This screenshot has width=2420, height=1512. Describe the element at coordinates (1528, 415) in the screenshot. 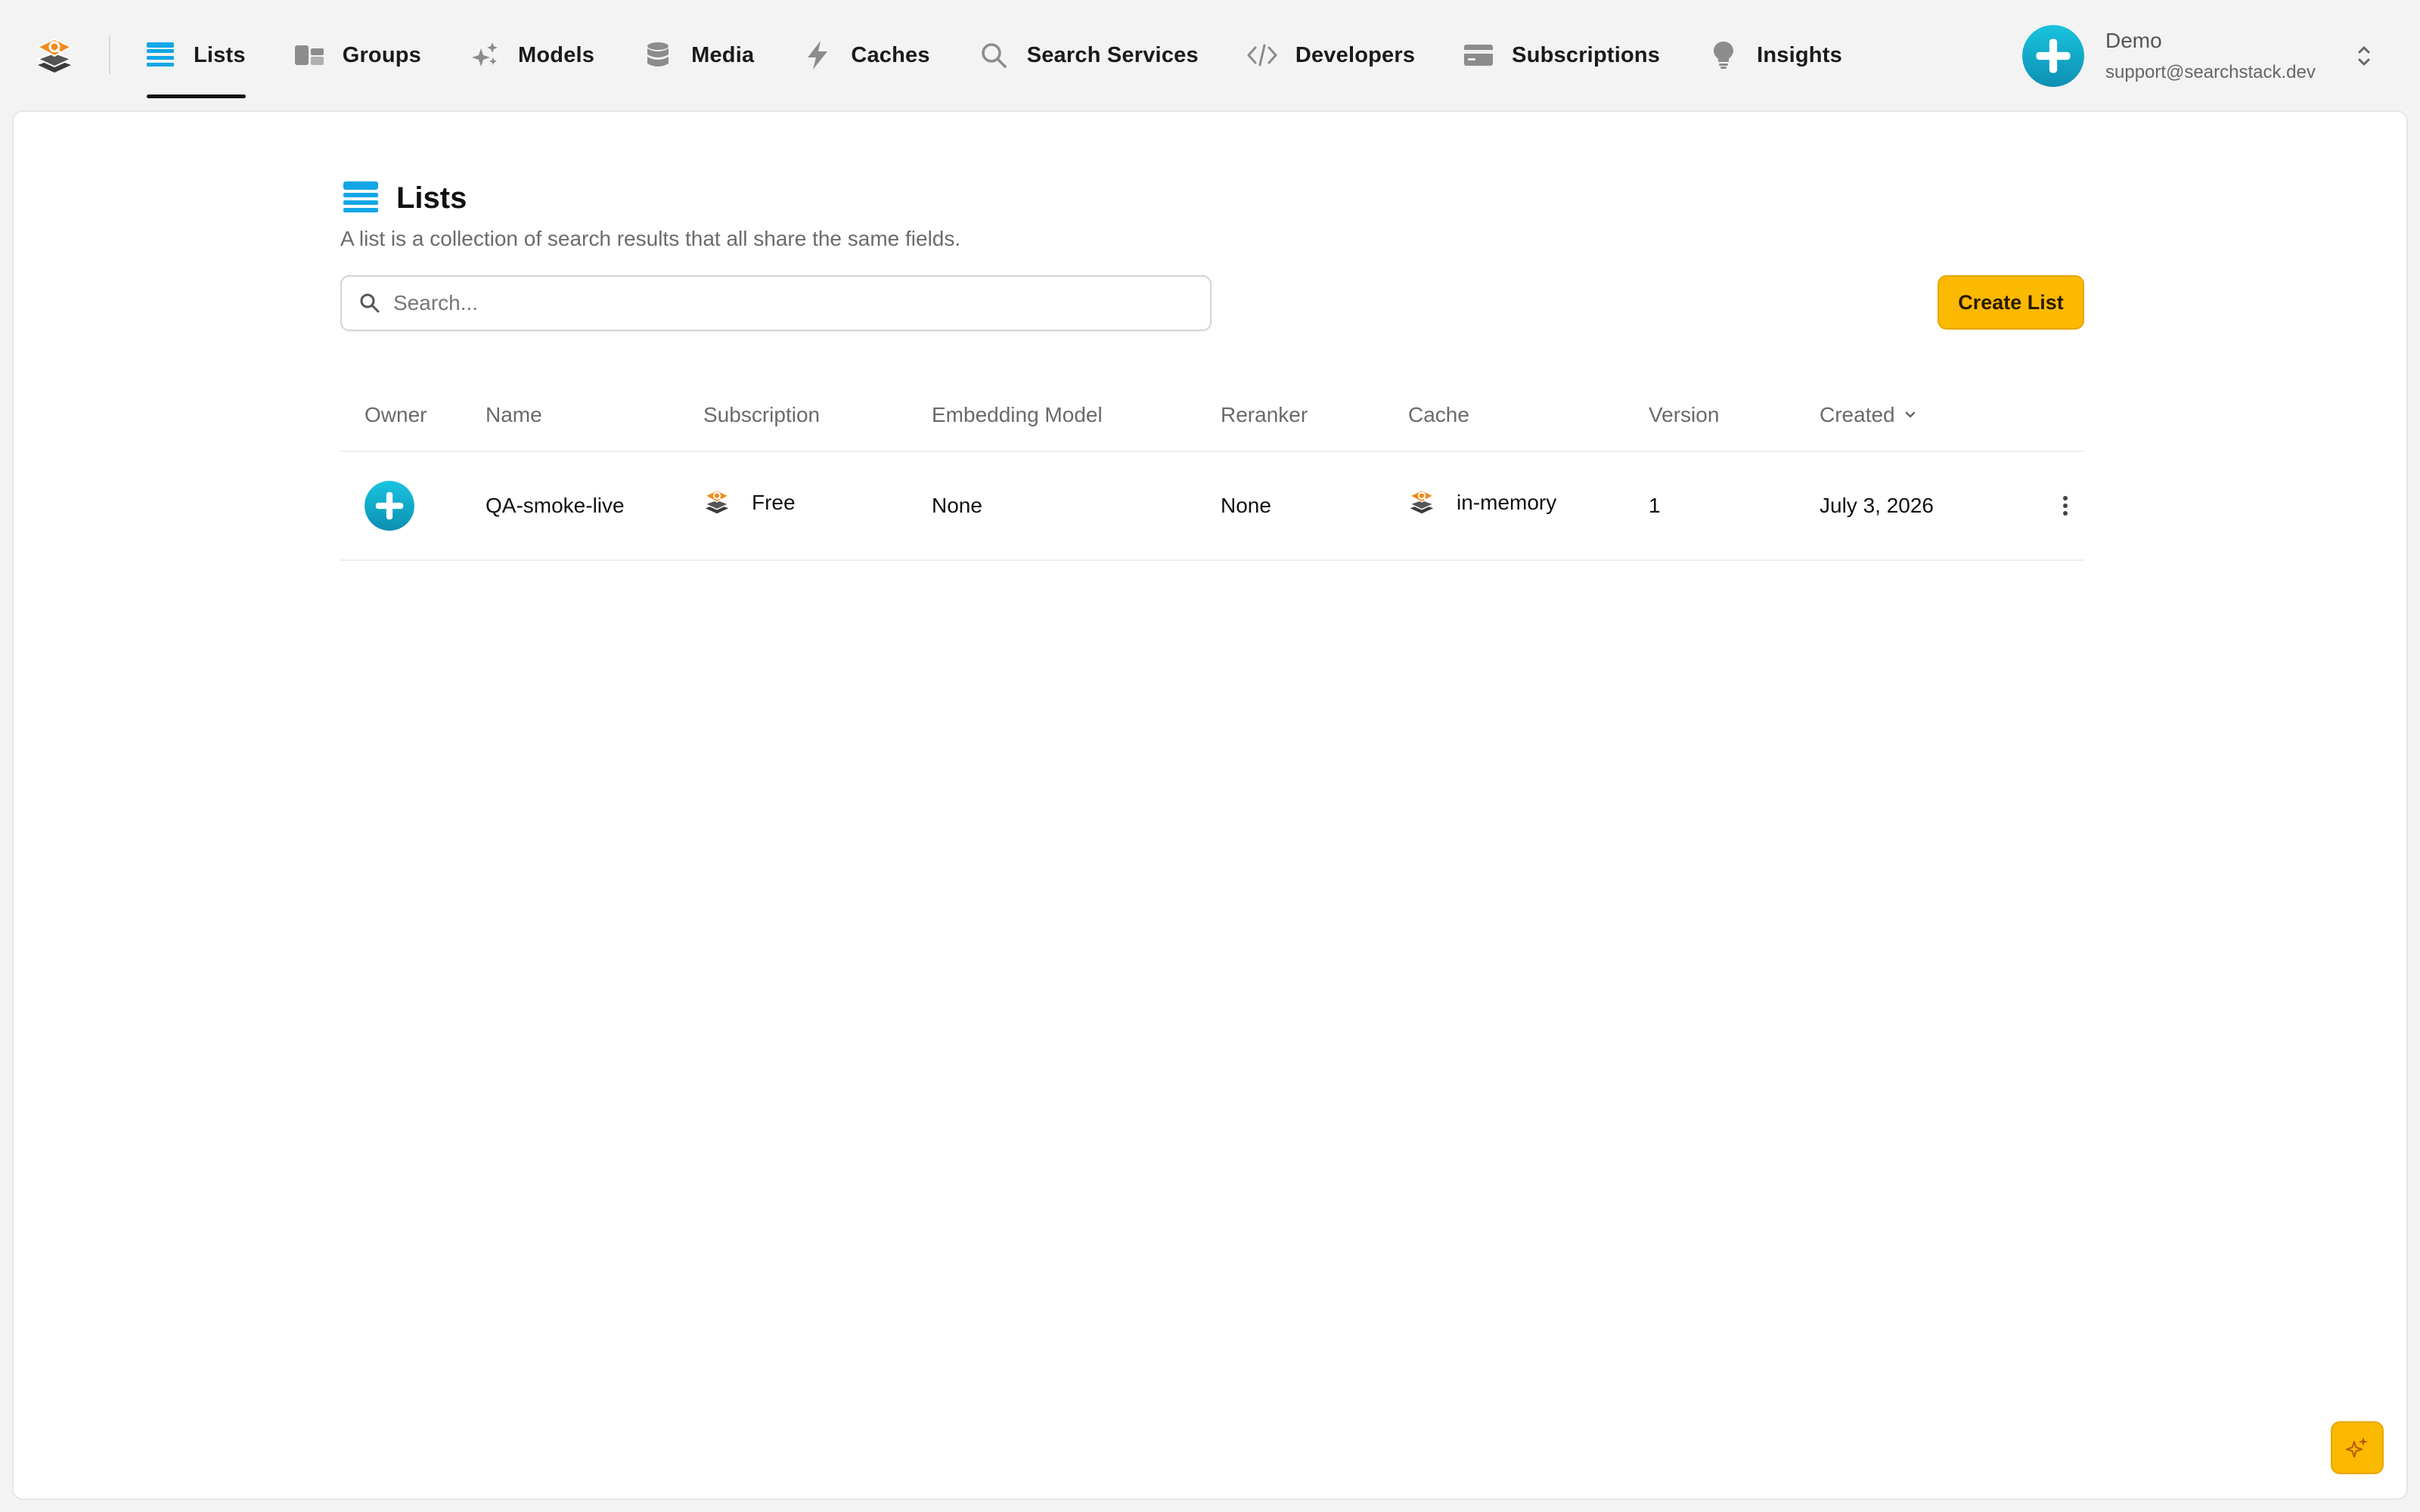

I see `column-header-cache: Cache` at that location.